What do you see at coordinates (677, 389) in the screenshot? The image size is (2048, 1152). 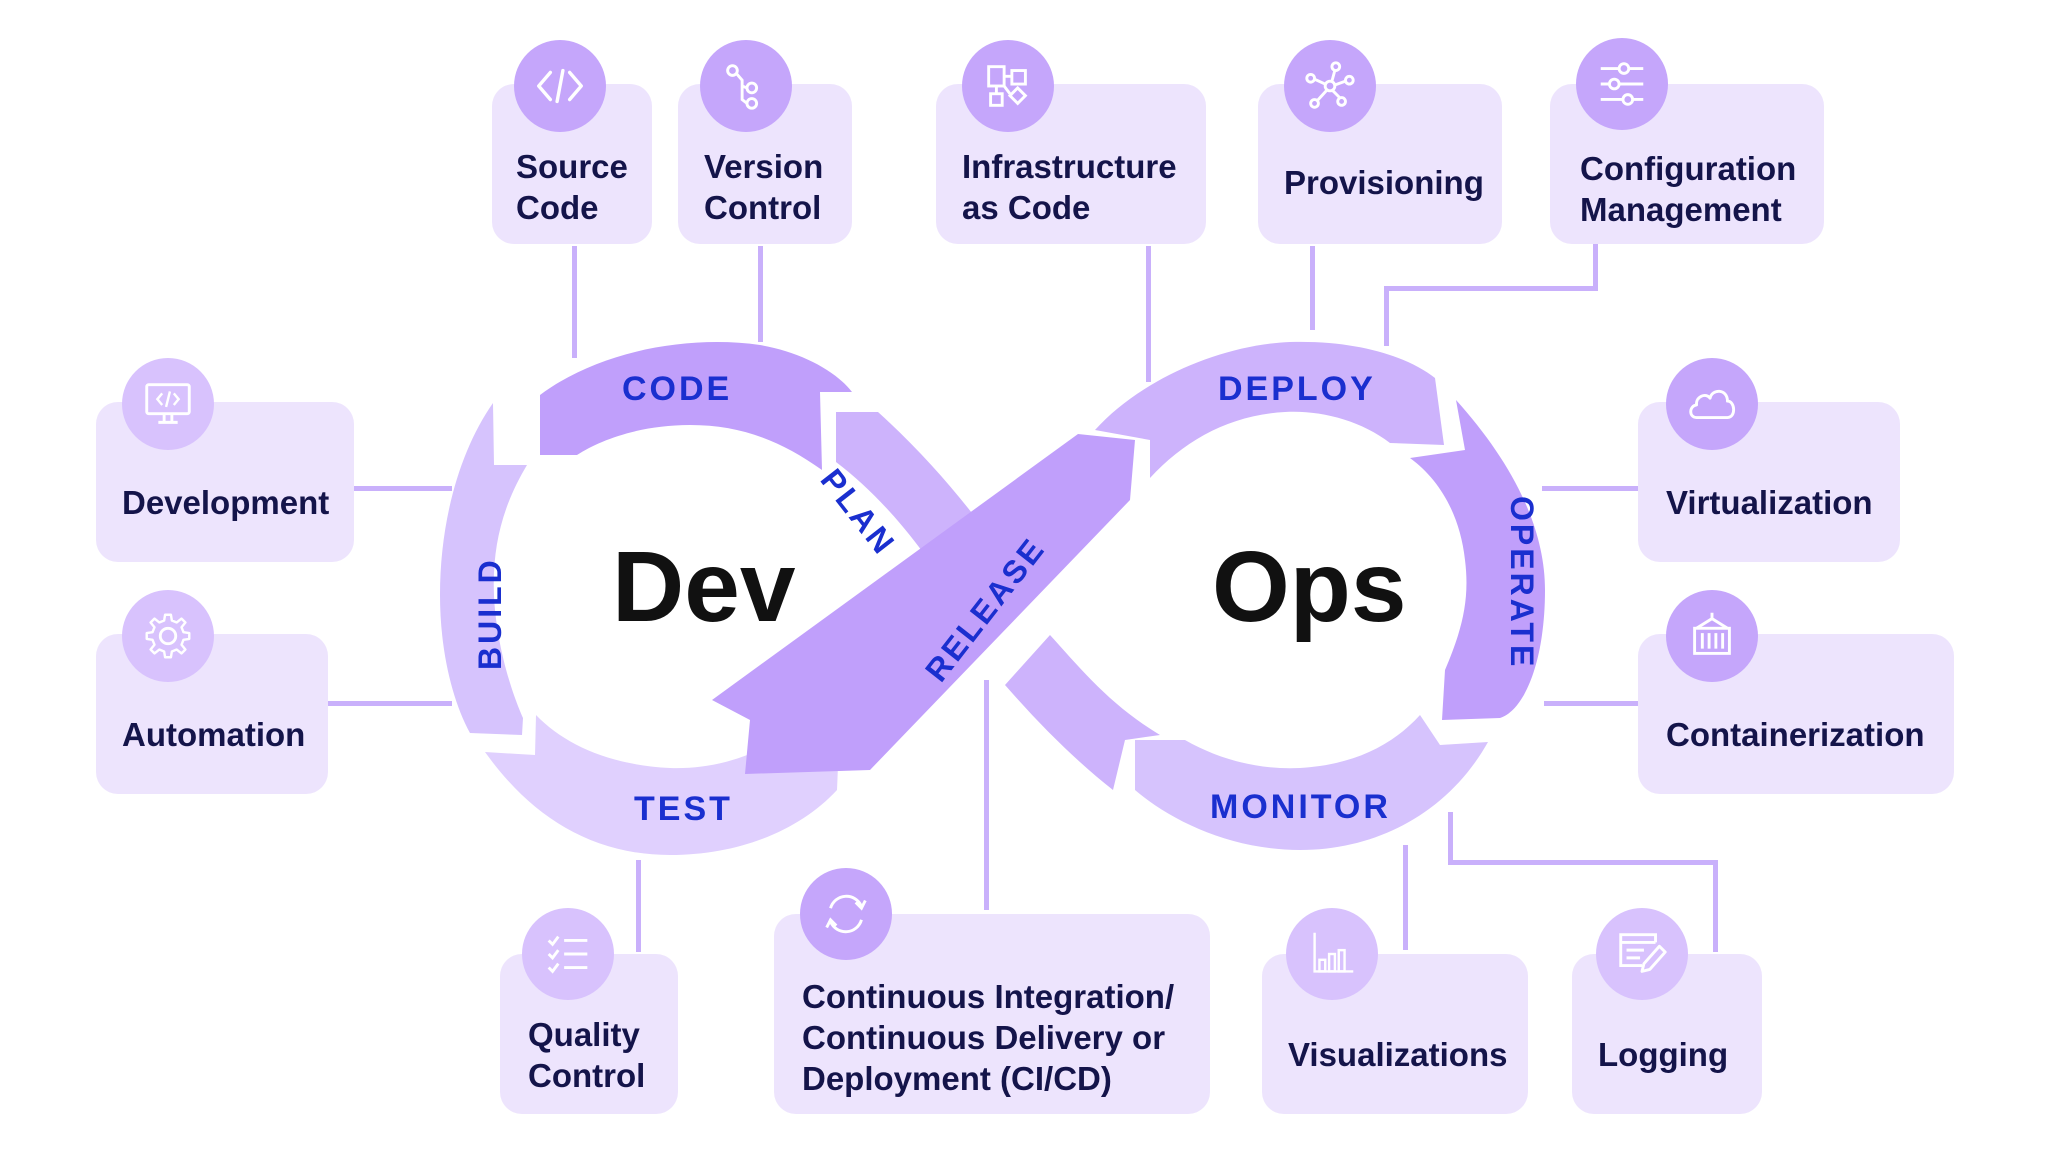 I see `stage-label-code: CODE` at bounding box center [677, 389].